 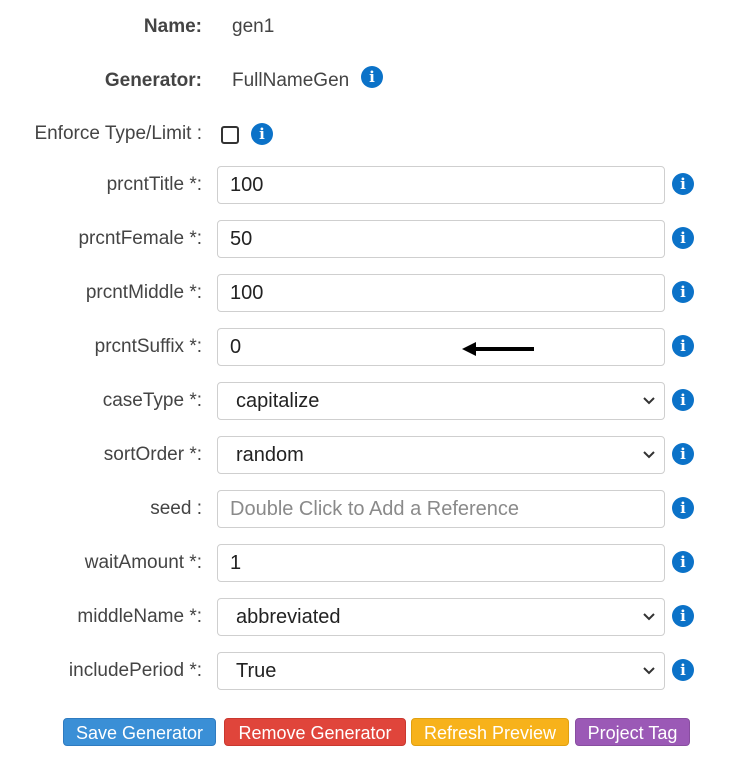 What do you see at coordinates (683, 292) in the screenshot?
I see `prcntmiddle-info-icon: i` at bounding box center [683, 292].